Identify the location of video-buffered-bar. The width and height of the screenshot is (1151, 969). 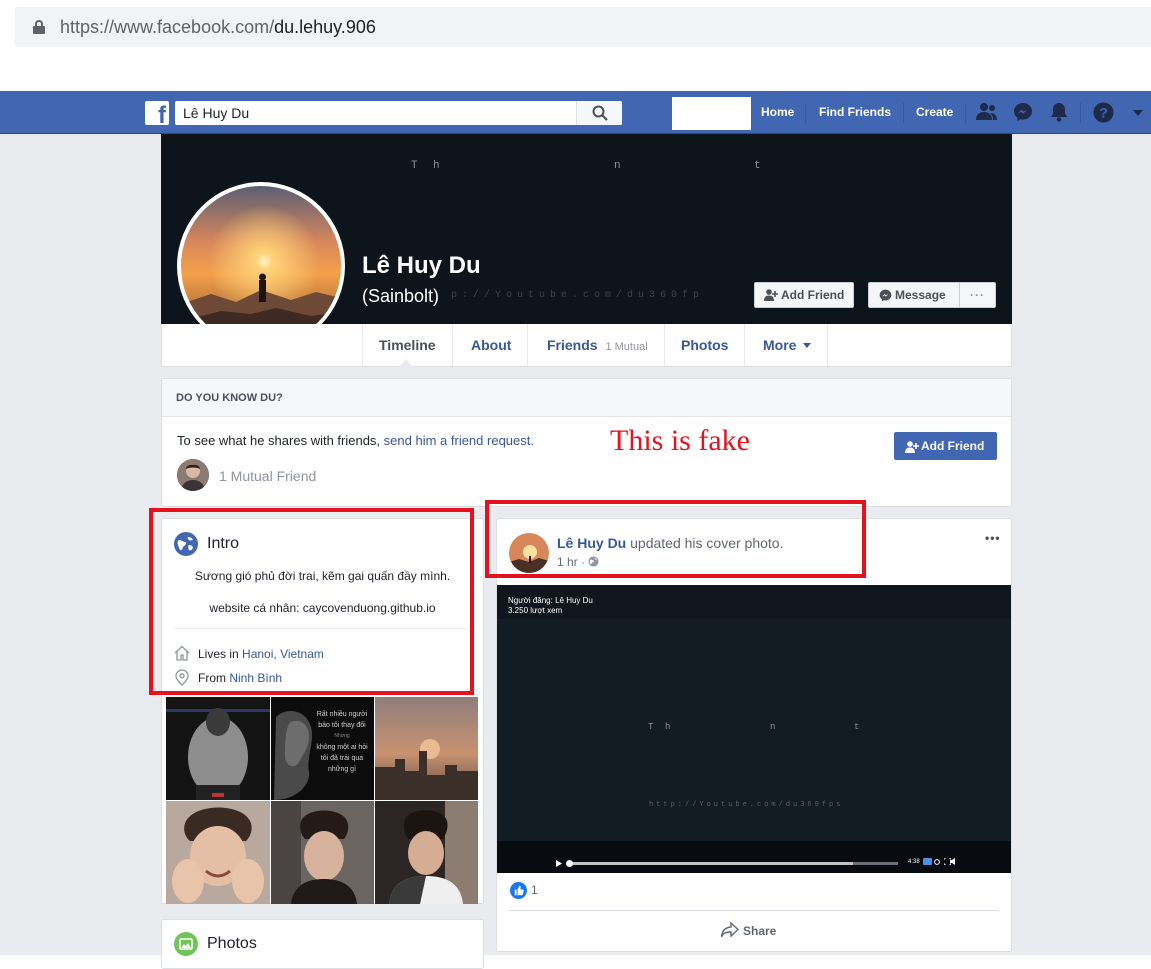
(710, 863).